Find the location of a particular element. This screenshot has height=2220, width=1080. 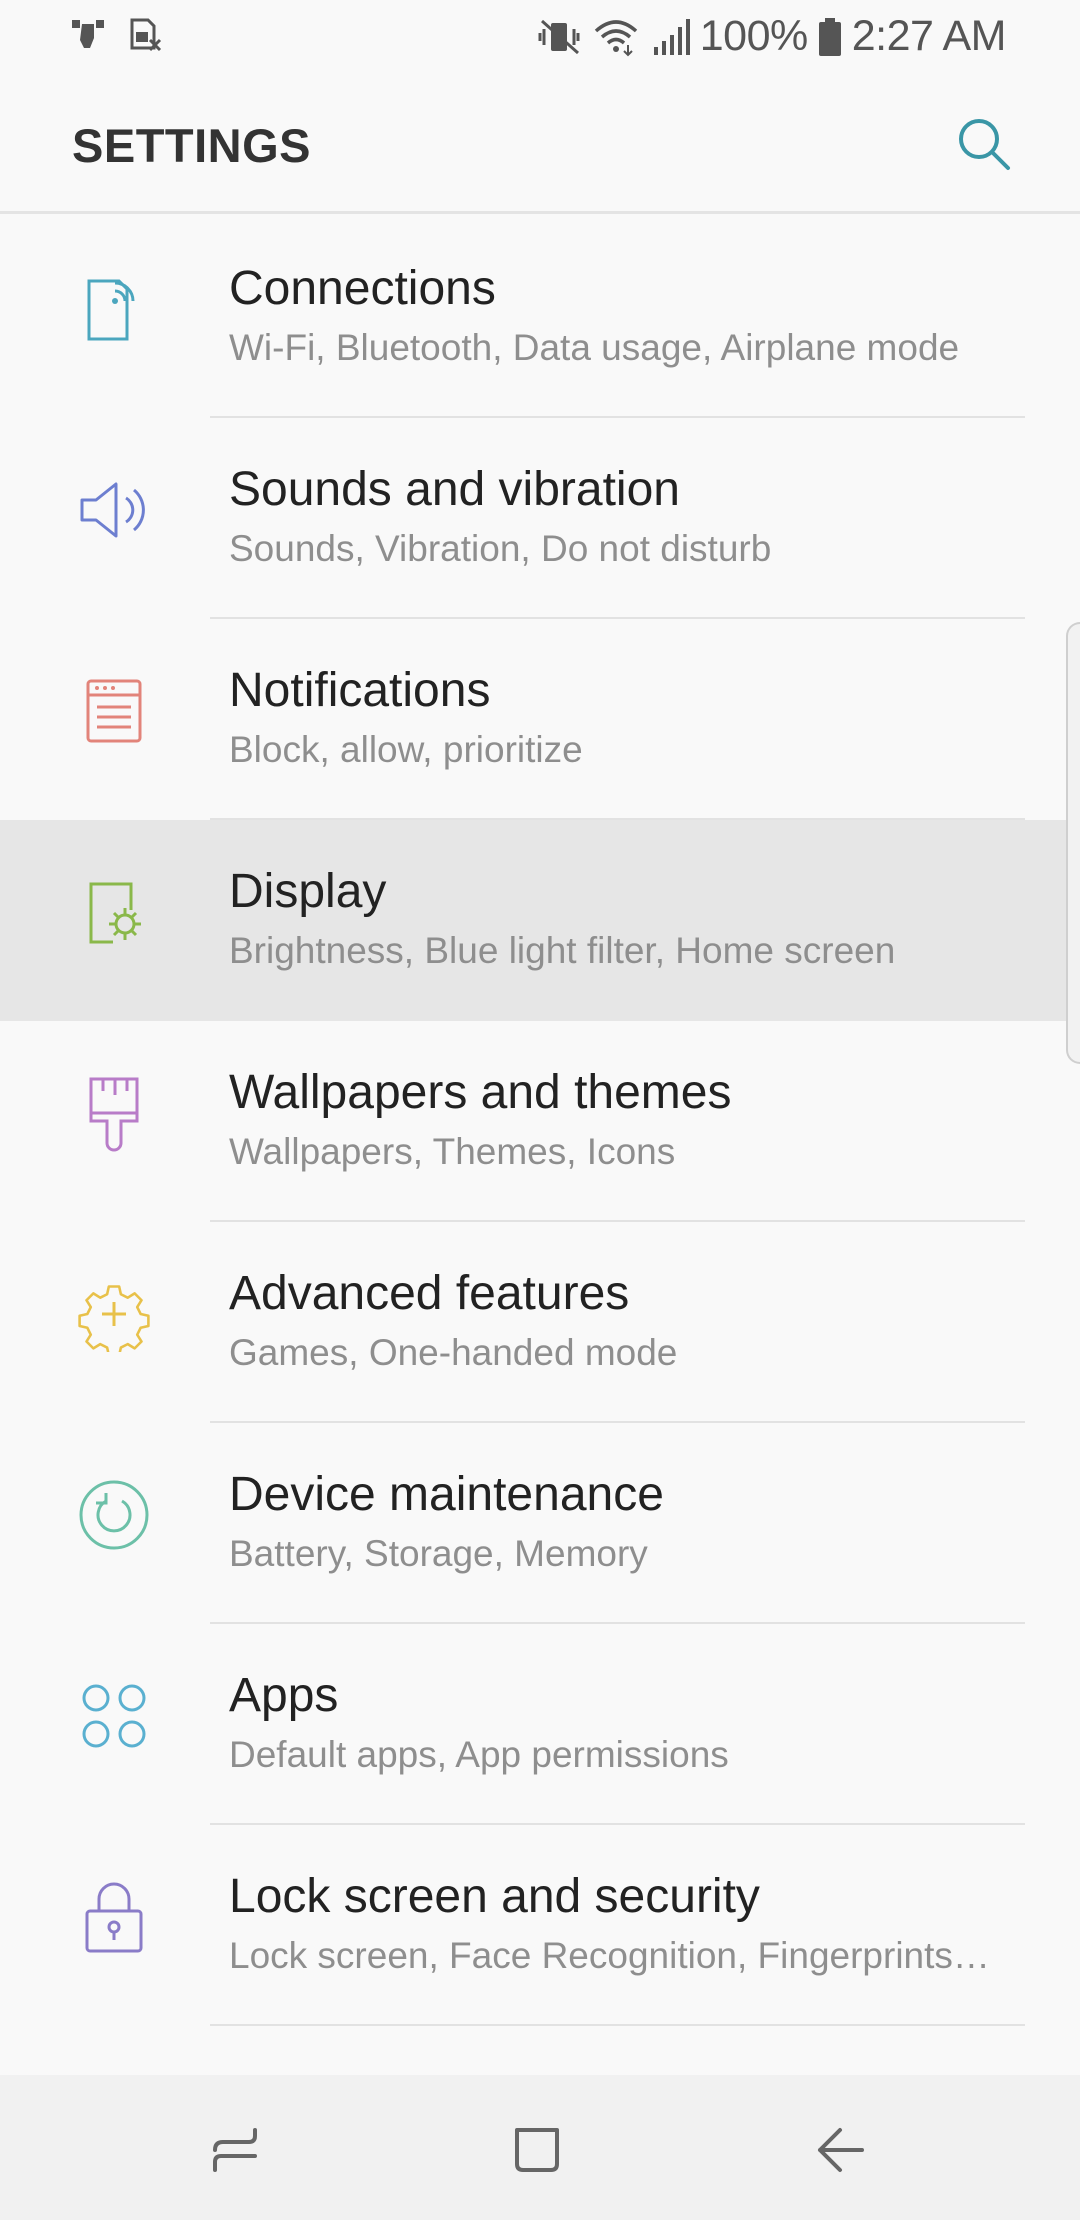

recents-icon is located at coordinates (235, 2150).